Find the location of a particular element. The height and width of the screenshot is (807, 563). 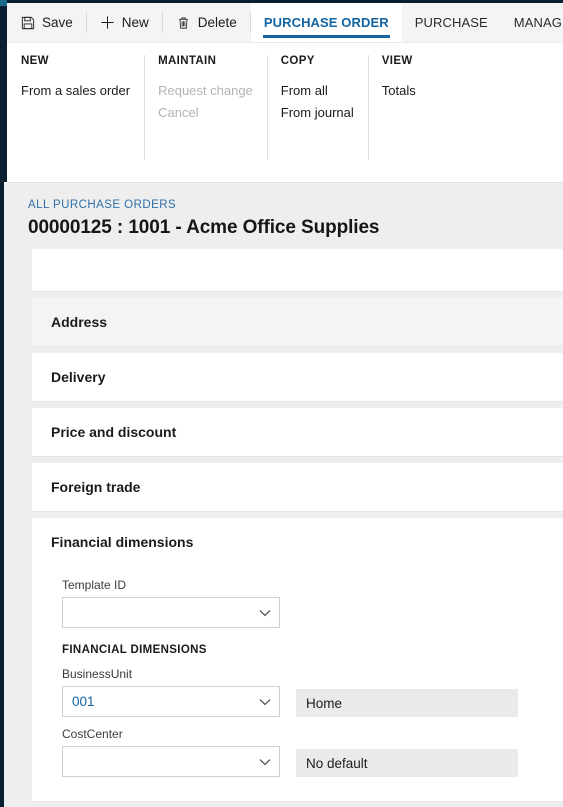

fasttab-foreign-trade-label: Foreign trade is located at coordinates (96, 487).